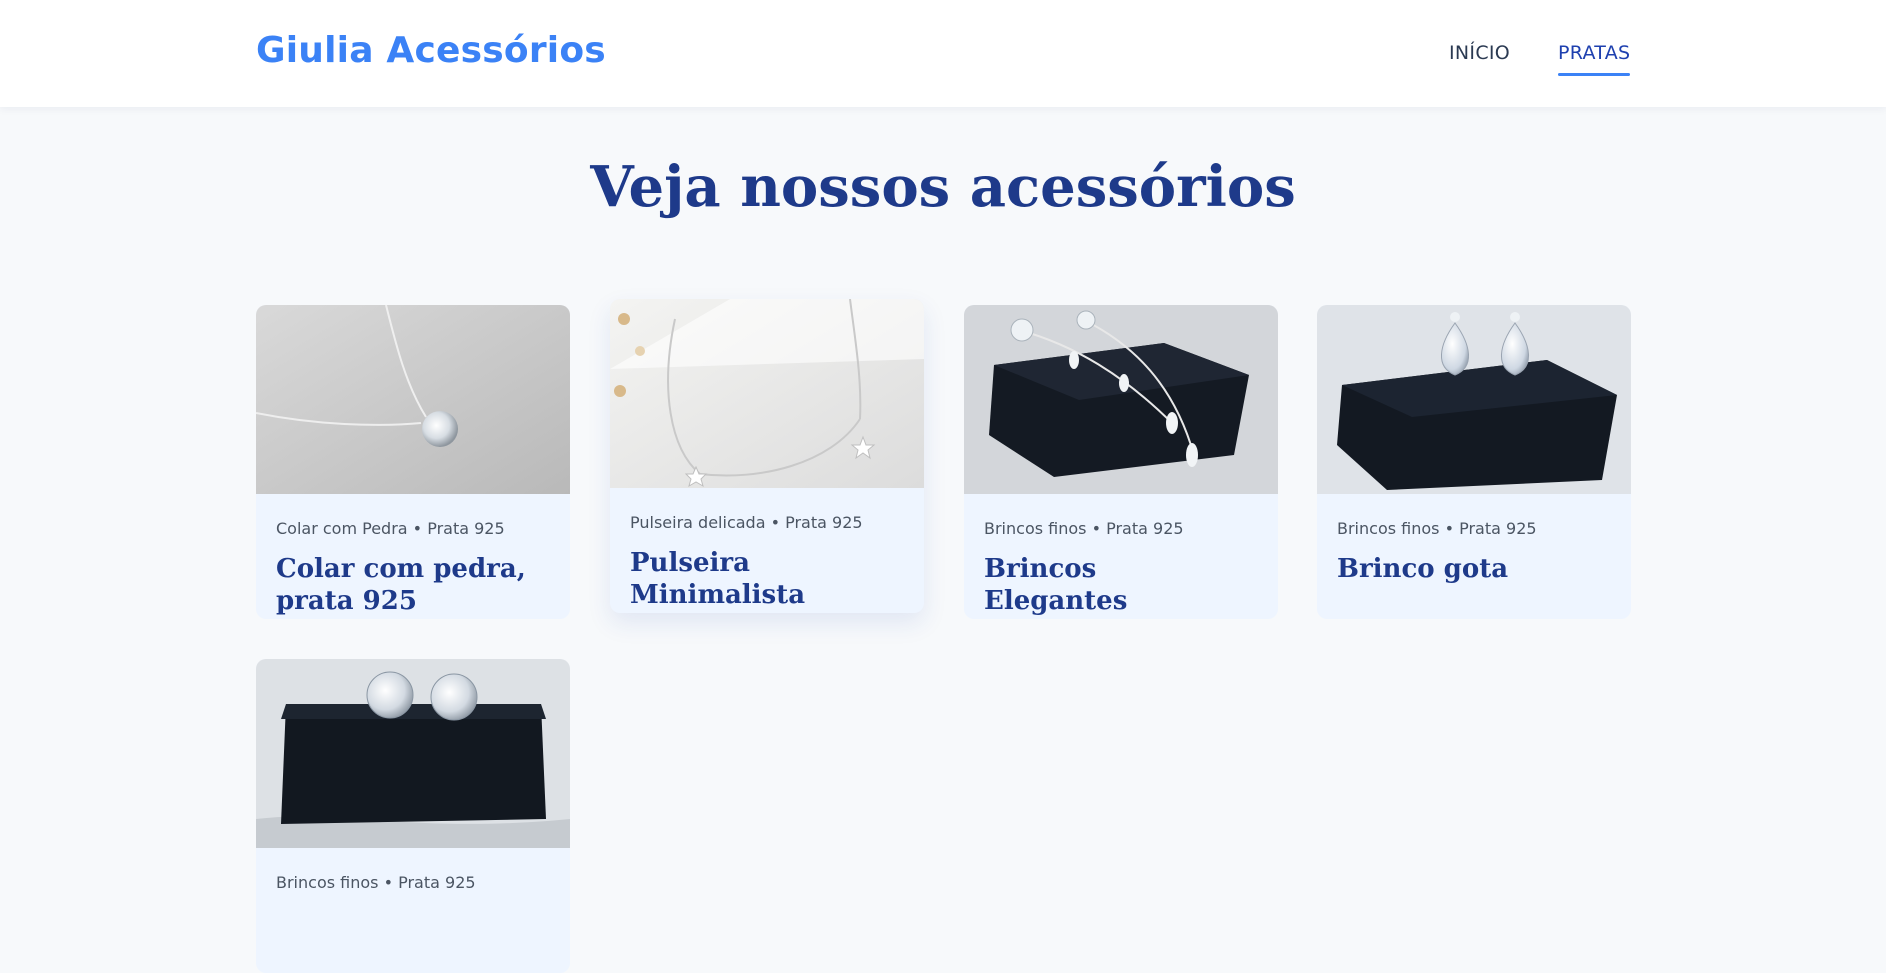 Image resolution: width=1886 pixels, height=973 pixels. Describe the element at coordinates (1056, 585) in the screenshot. I see `product-title: Brincos Elegantes` at that location.